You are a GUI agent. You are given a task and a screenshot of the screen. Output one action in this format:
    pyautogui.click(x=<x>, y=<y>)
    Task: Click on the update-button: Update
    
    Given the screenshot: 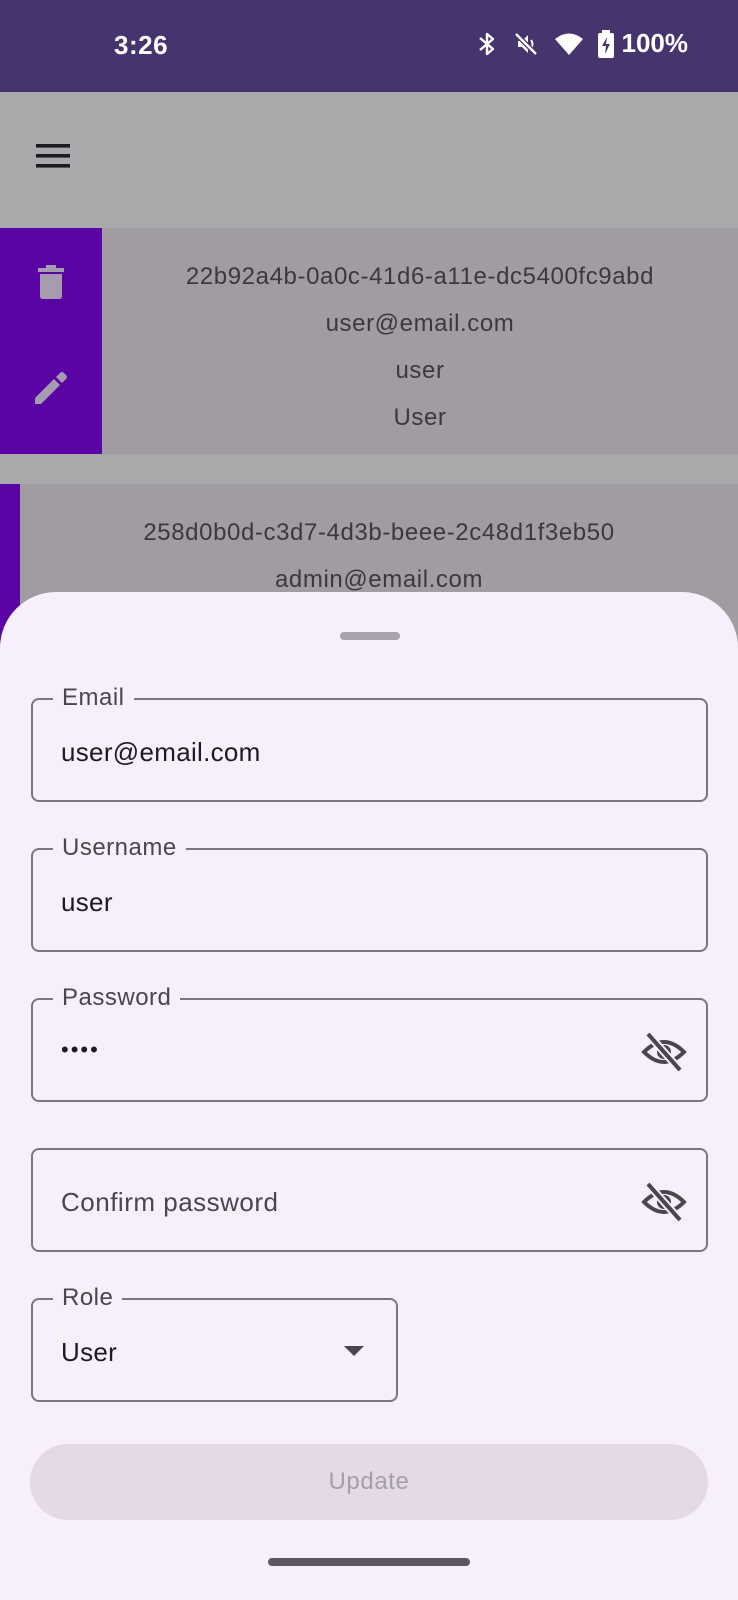 What is the action you would take?
    pyautogui.click(x=369, y=1482)
    